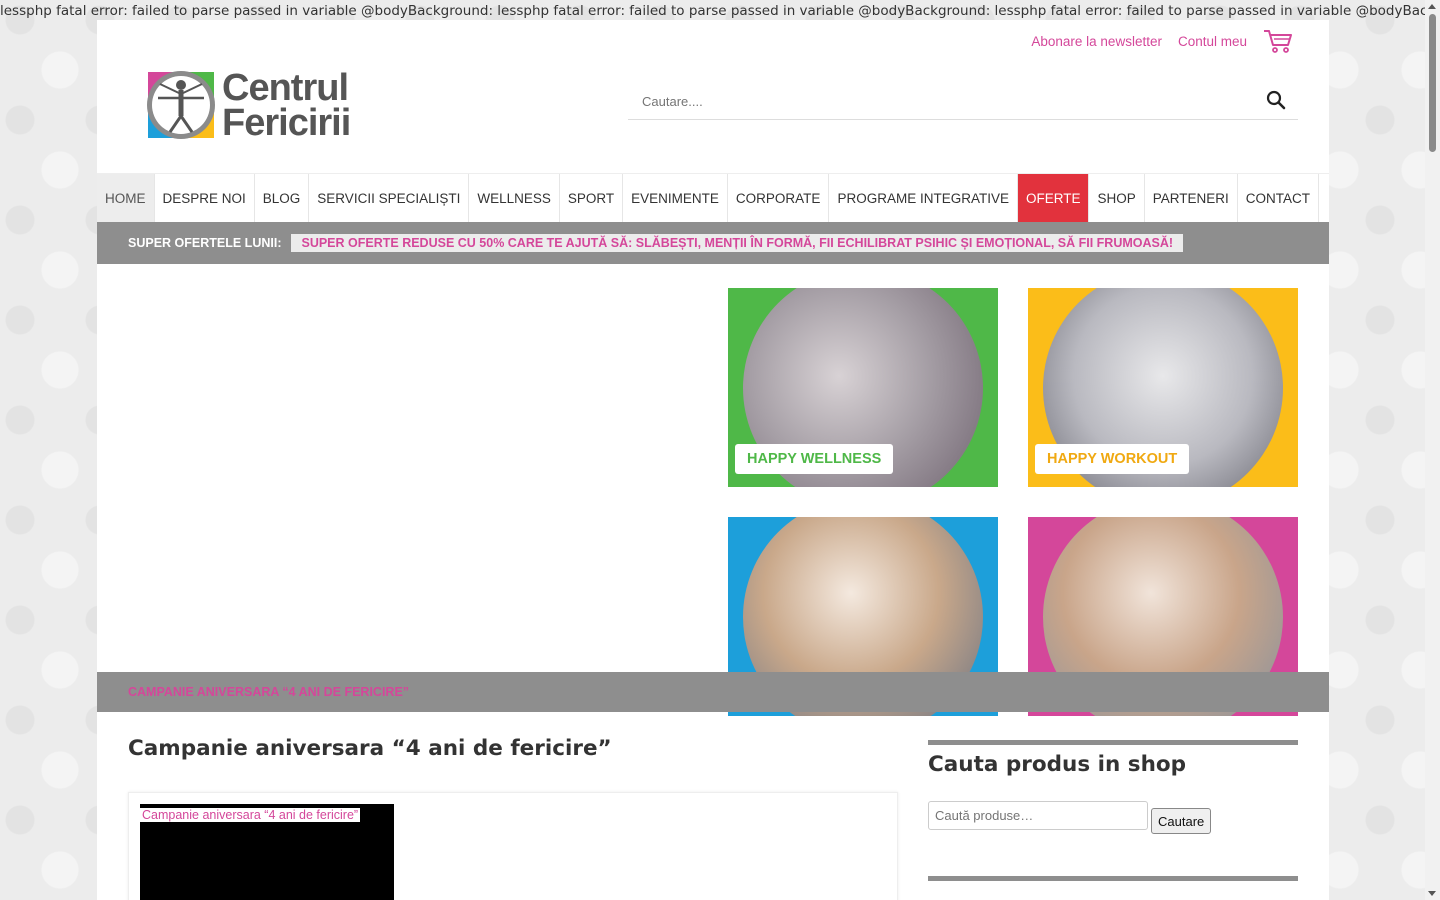 The height and width of the screenshot is (900, 1440). Describe the element at coordinates (181, 106) in the screenshot. I see `vitruvian-logo-icon` at that location.